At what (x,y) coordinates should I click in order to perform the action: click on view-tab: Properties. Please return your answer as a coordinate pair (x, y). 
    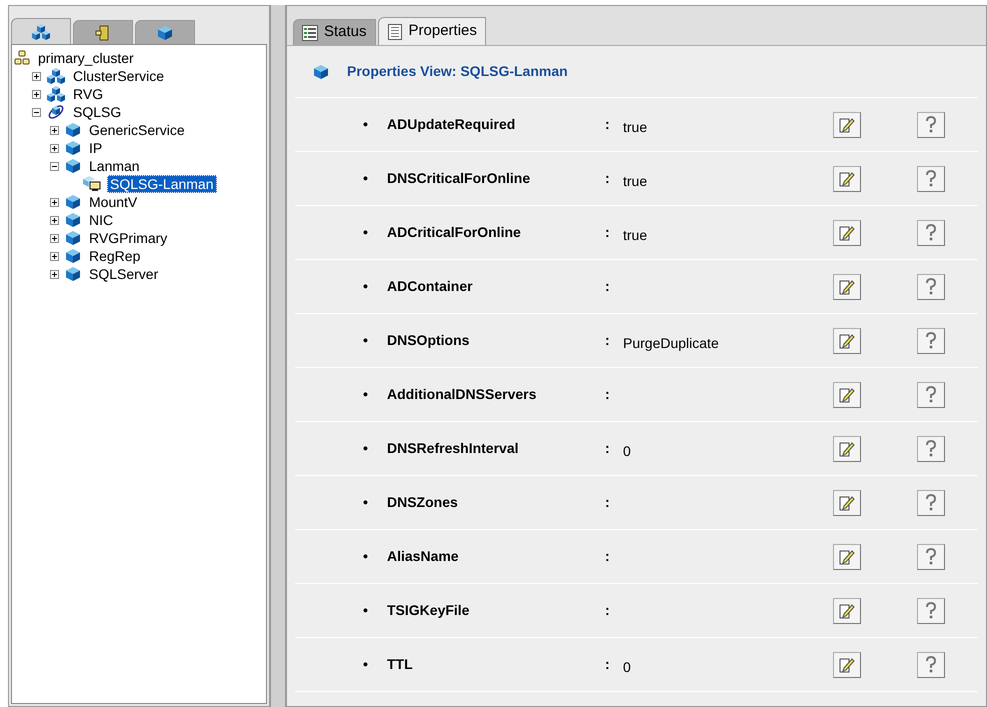
    Looking at the image, I should click on (432, 31).